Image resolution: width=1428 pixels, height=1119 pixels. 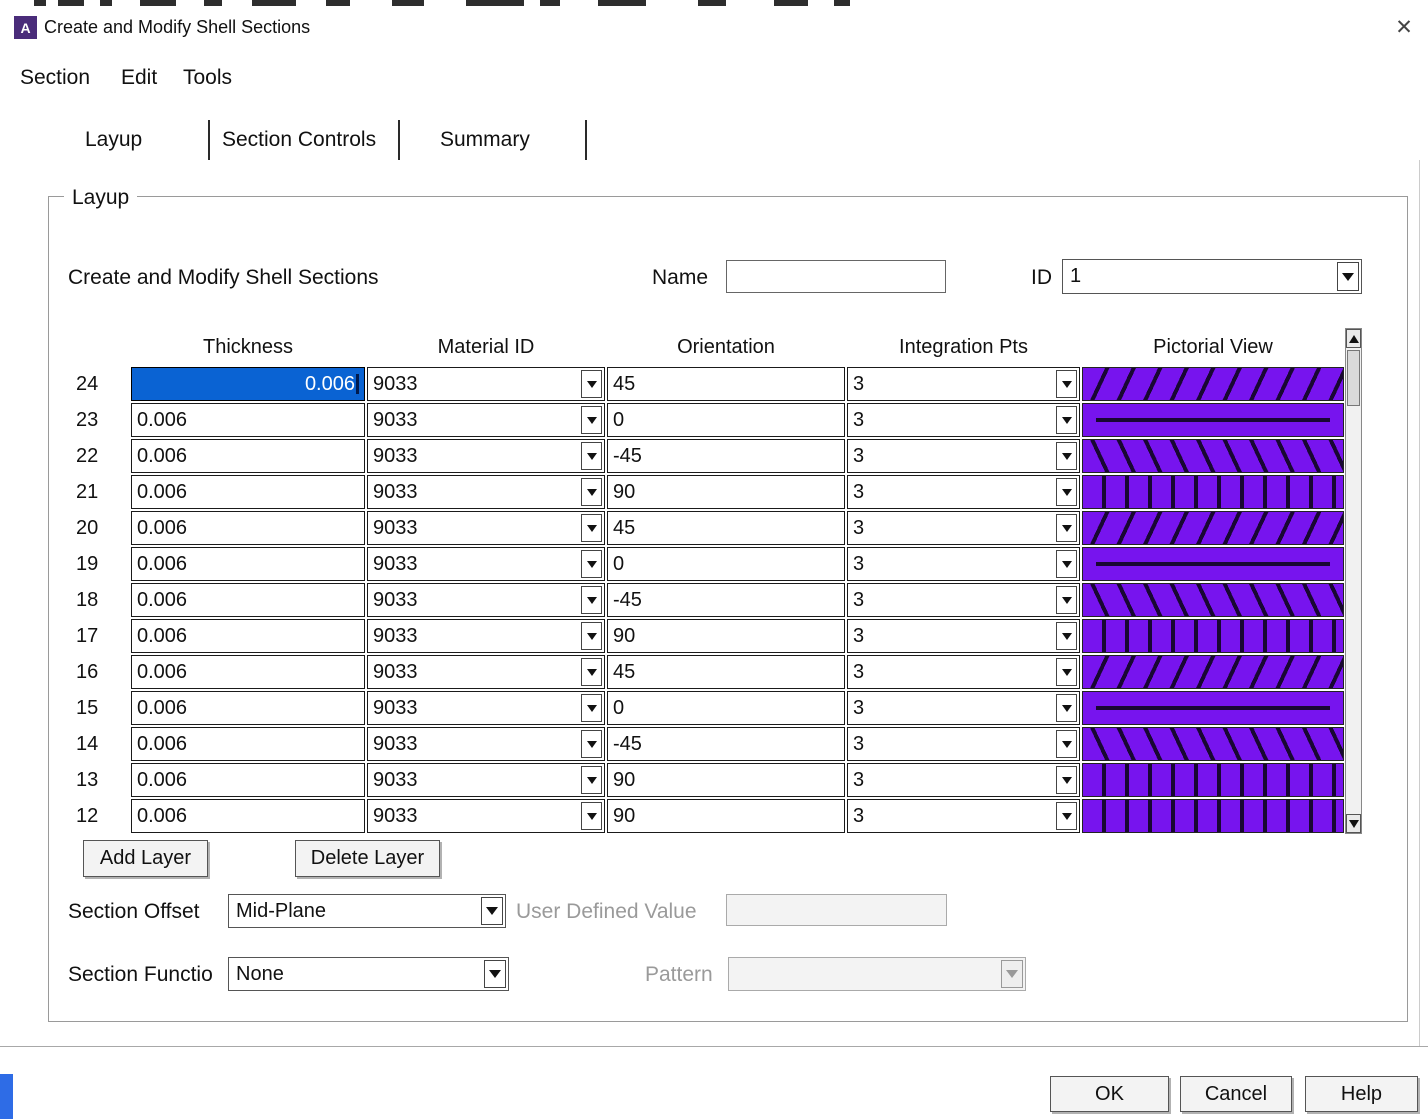 I want to click on section-offset-combo: Mid-Plane, so click(x=367, y=911).